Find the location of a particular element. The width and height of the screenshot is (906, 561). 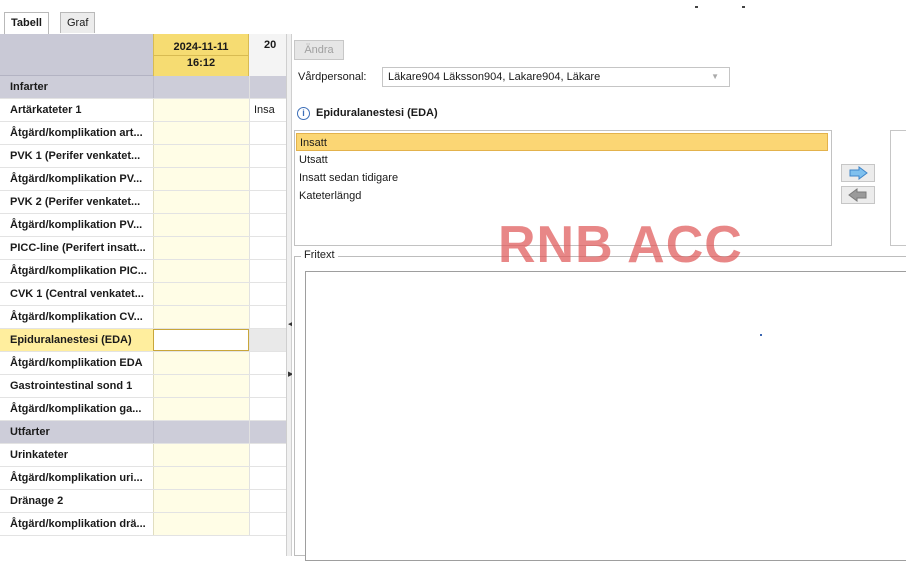

column-header-next: 20 is located at coordinates (267, 55).